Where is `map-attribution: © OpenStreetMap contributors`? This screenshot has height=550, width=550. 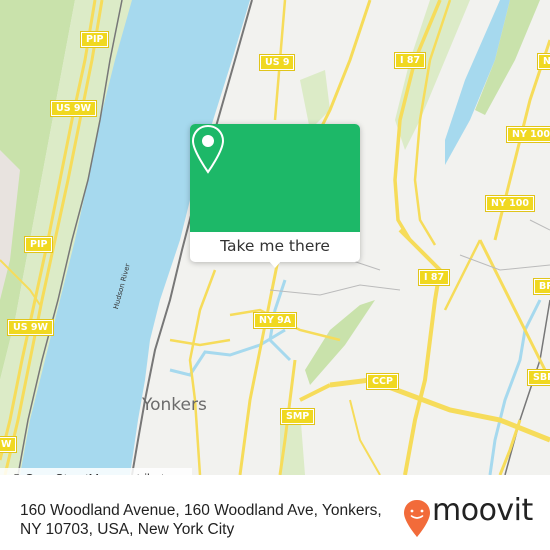 map-attribution: © OpenStreetMap contributors is located at coordinates (96, 471).